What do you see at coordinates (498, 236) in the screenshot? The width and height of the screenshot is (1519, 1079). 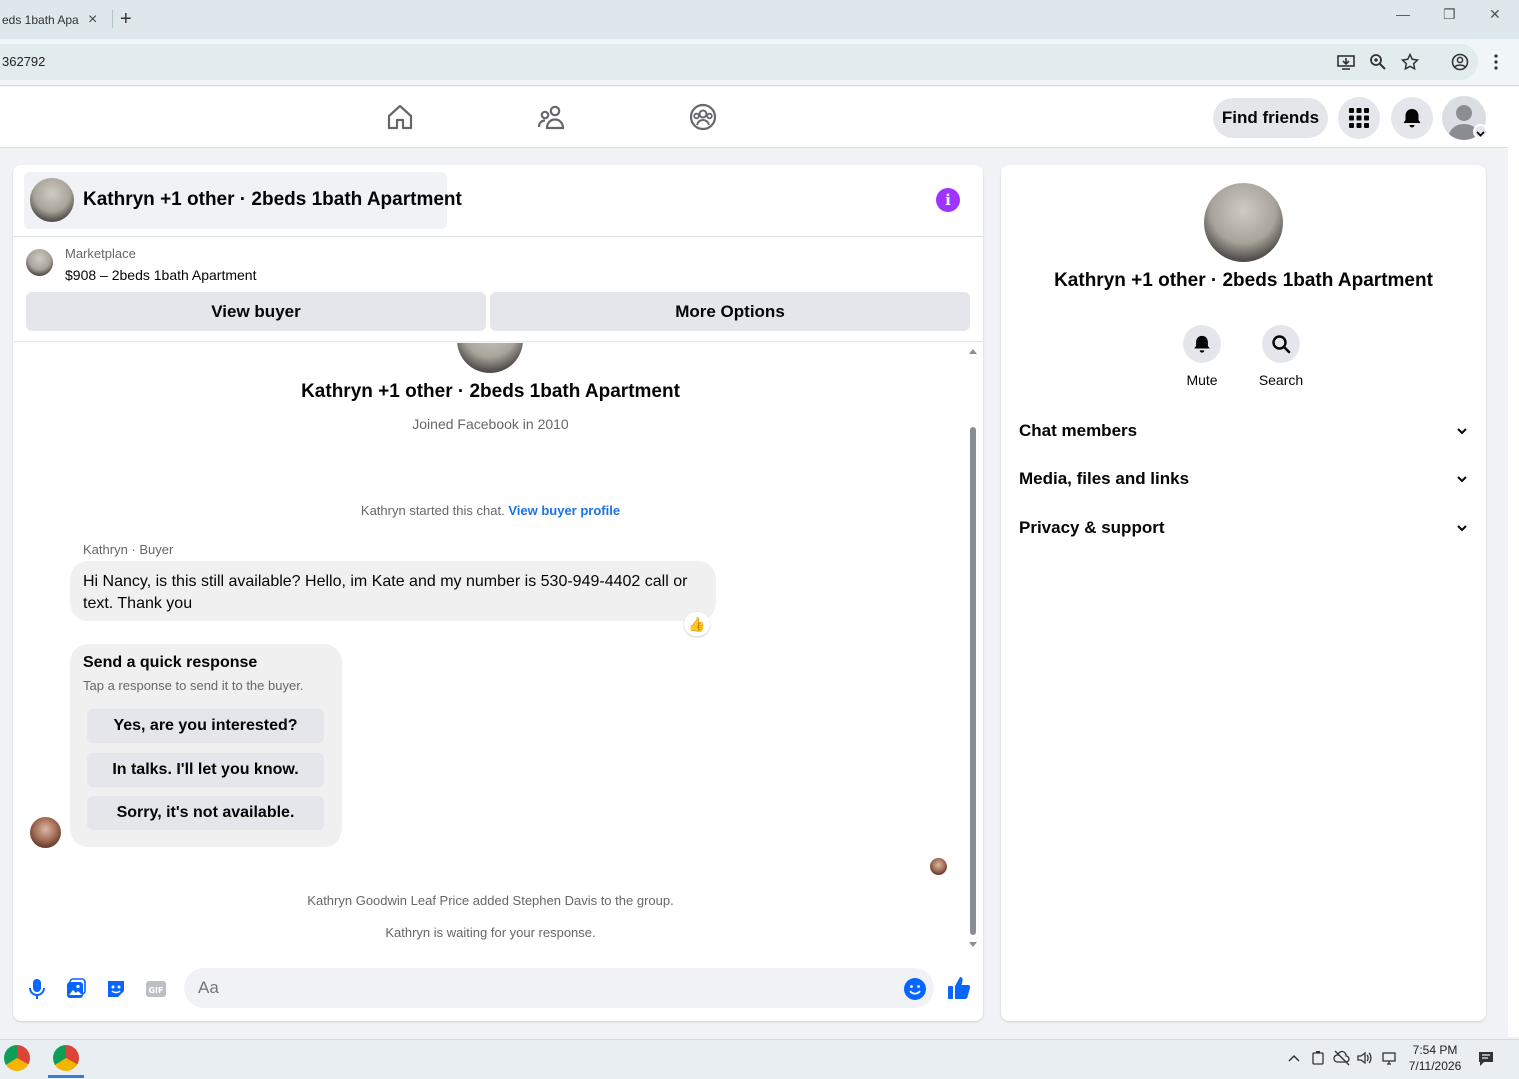 I see `header-divider` at bounding box center [498, 236].